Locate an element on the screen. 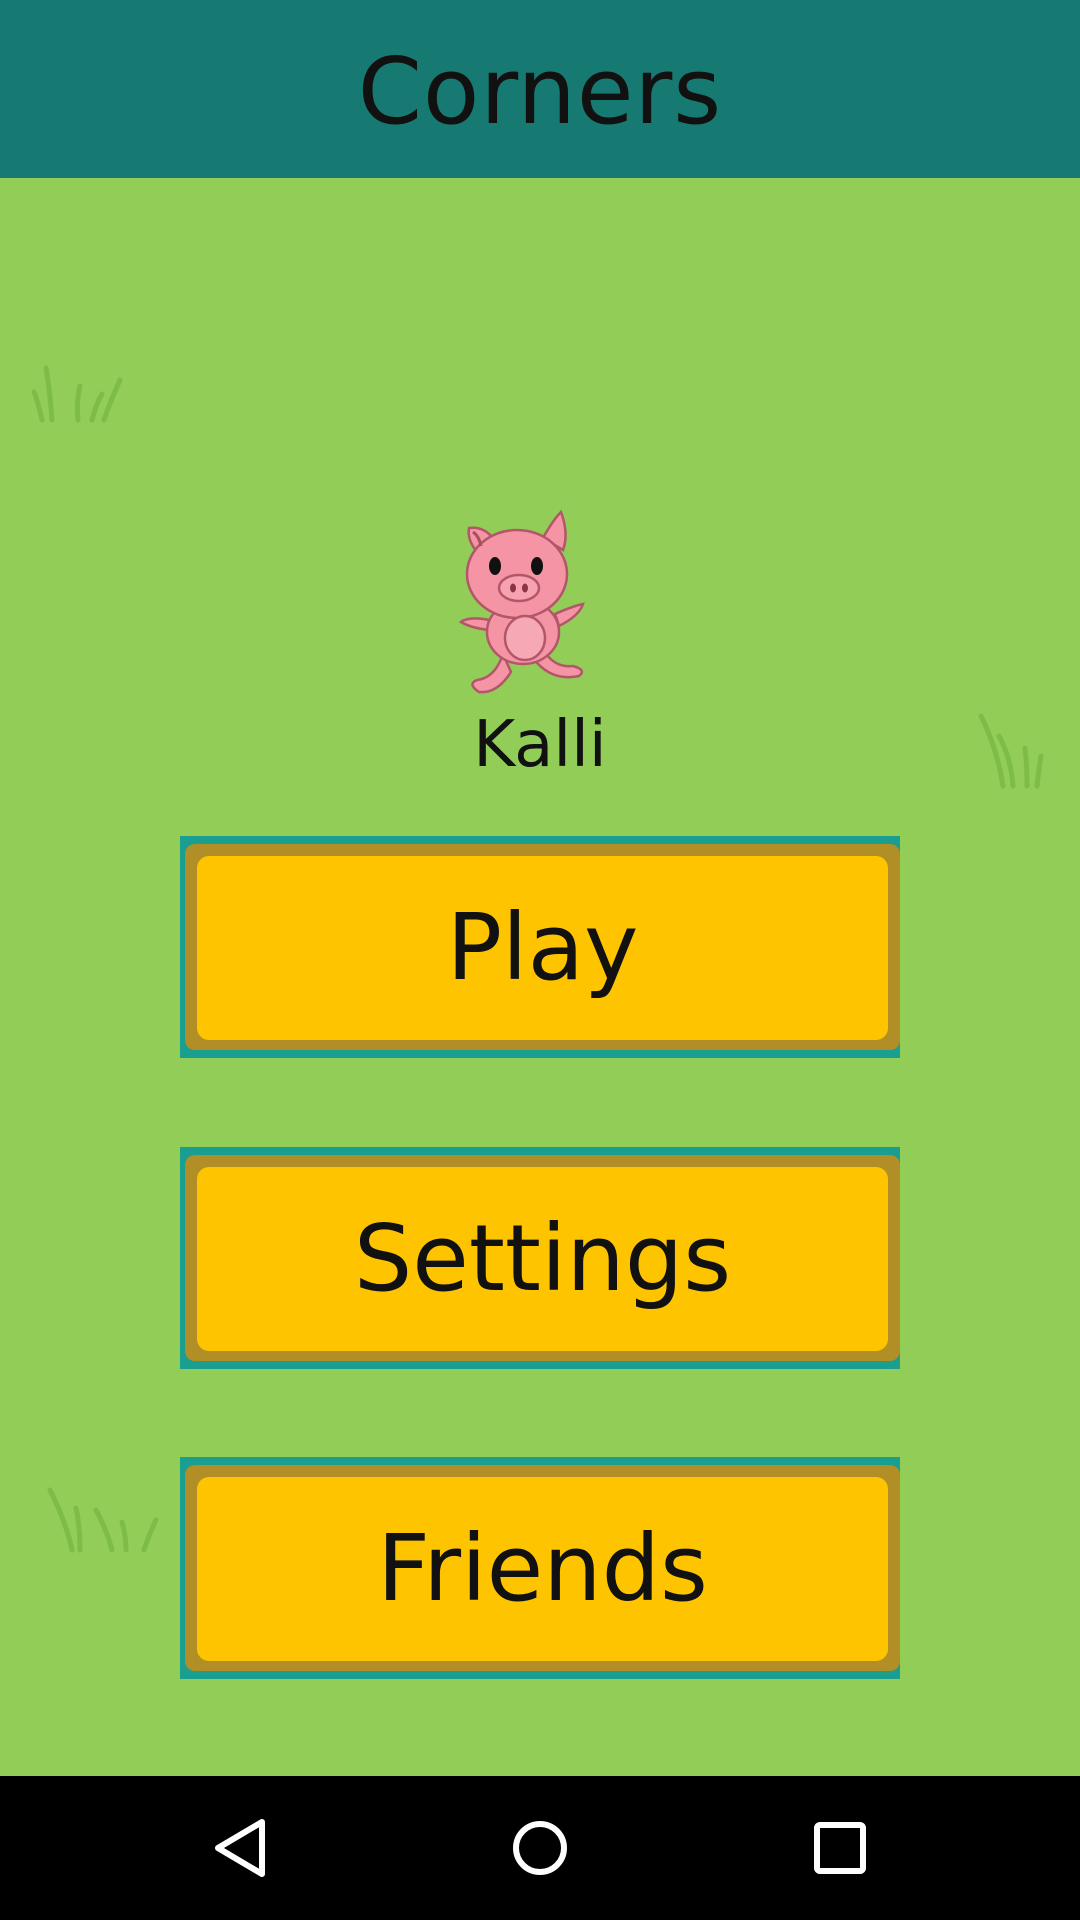  settings-button-label: Settings is located at coordinates (542, 1258).